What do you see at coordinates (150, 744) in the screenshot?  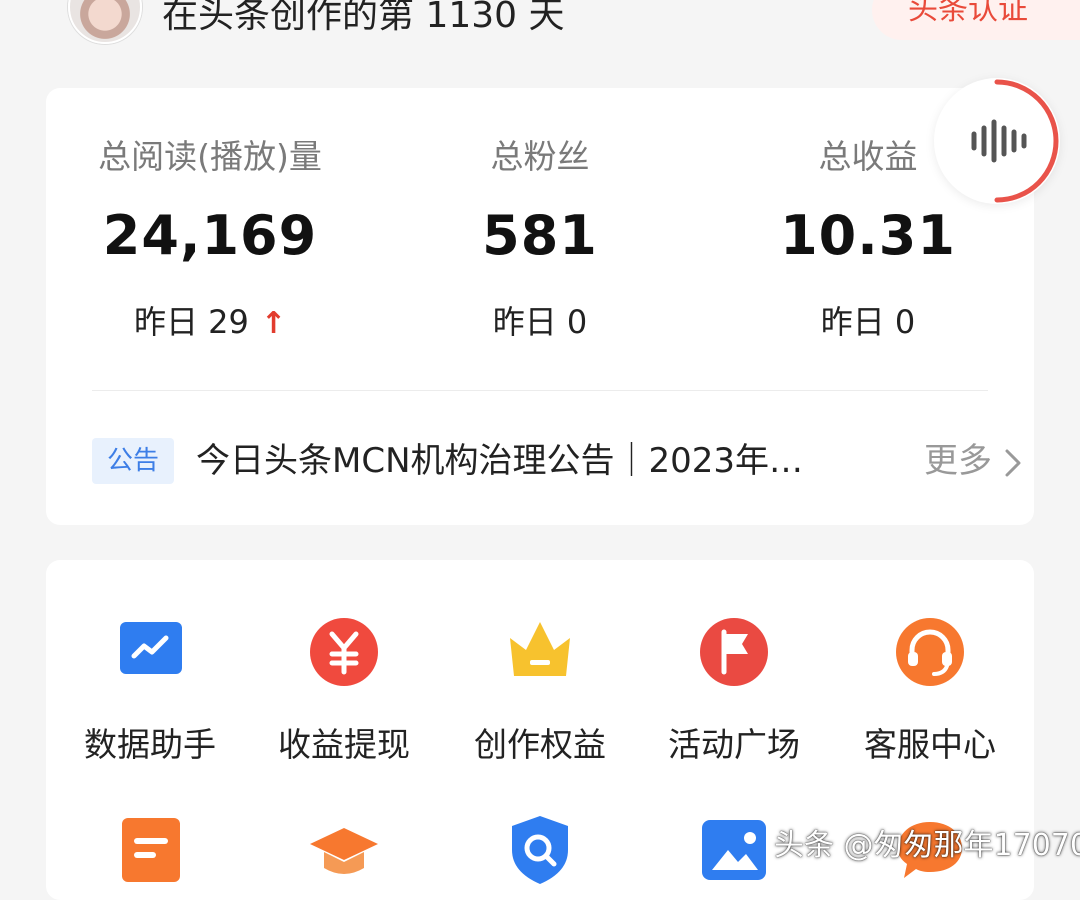 I see `tool-label: 数据助手` at bounding box center [150, 744].